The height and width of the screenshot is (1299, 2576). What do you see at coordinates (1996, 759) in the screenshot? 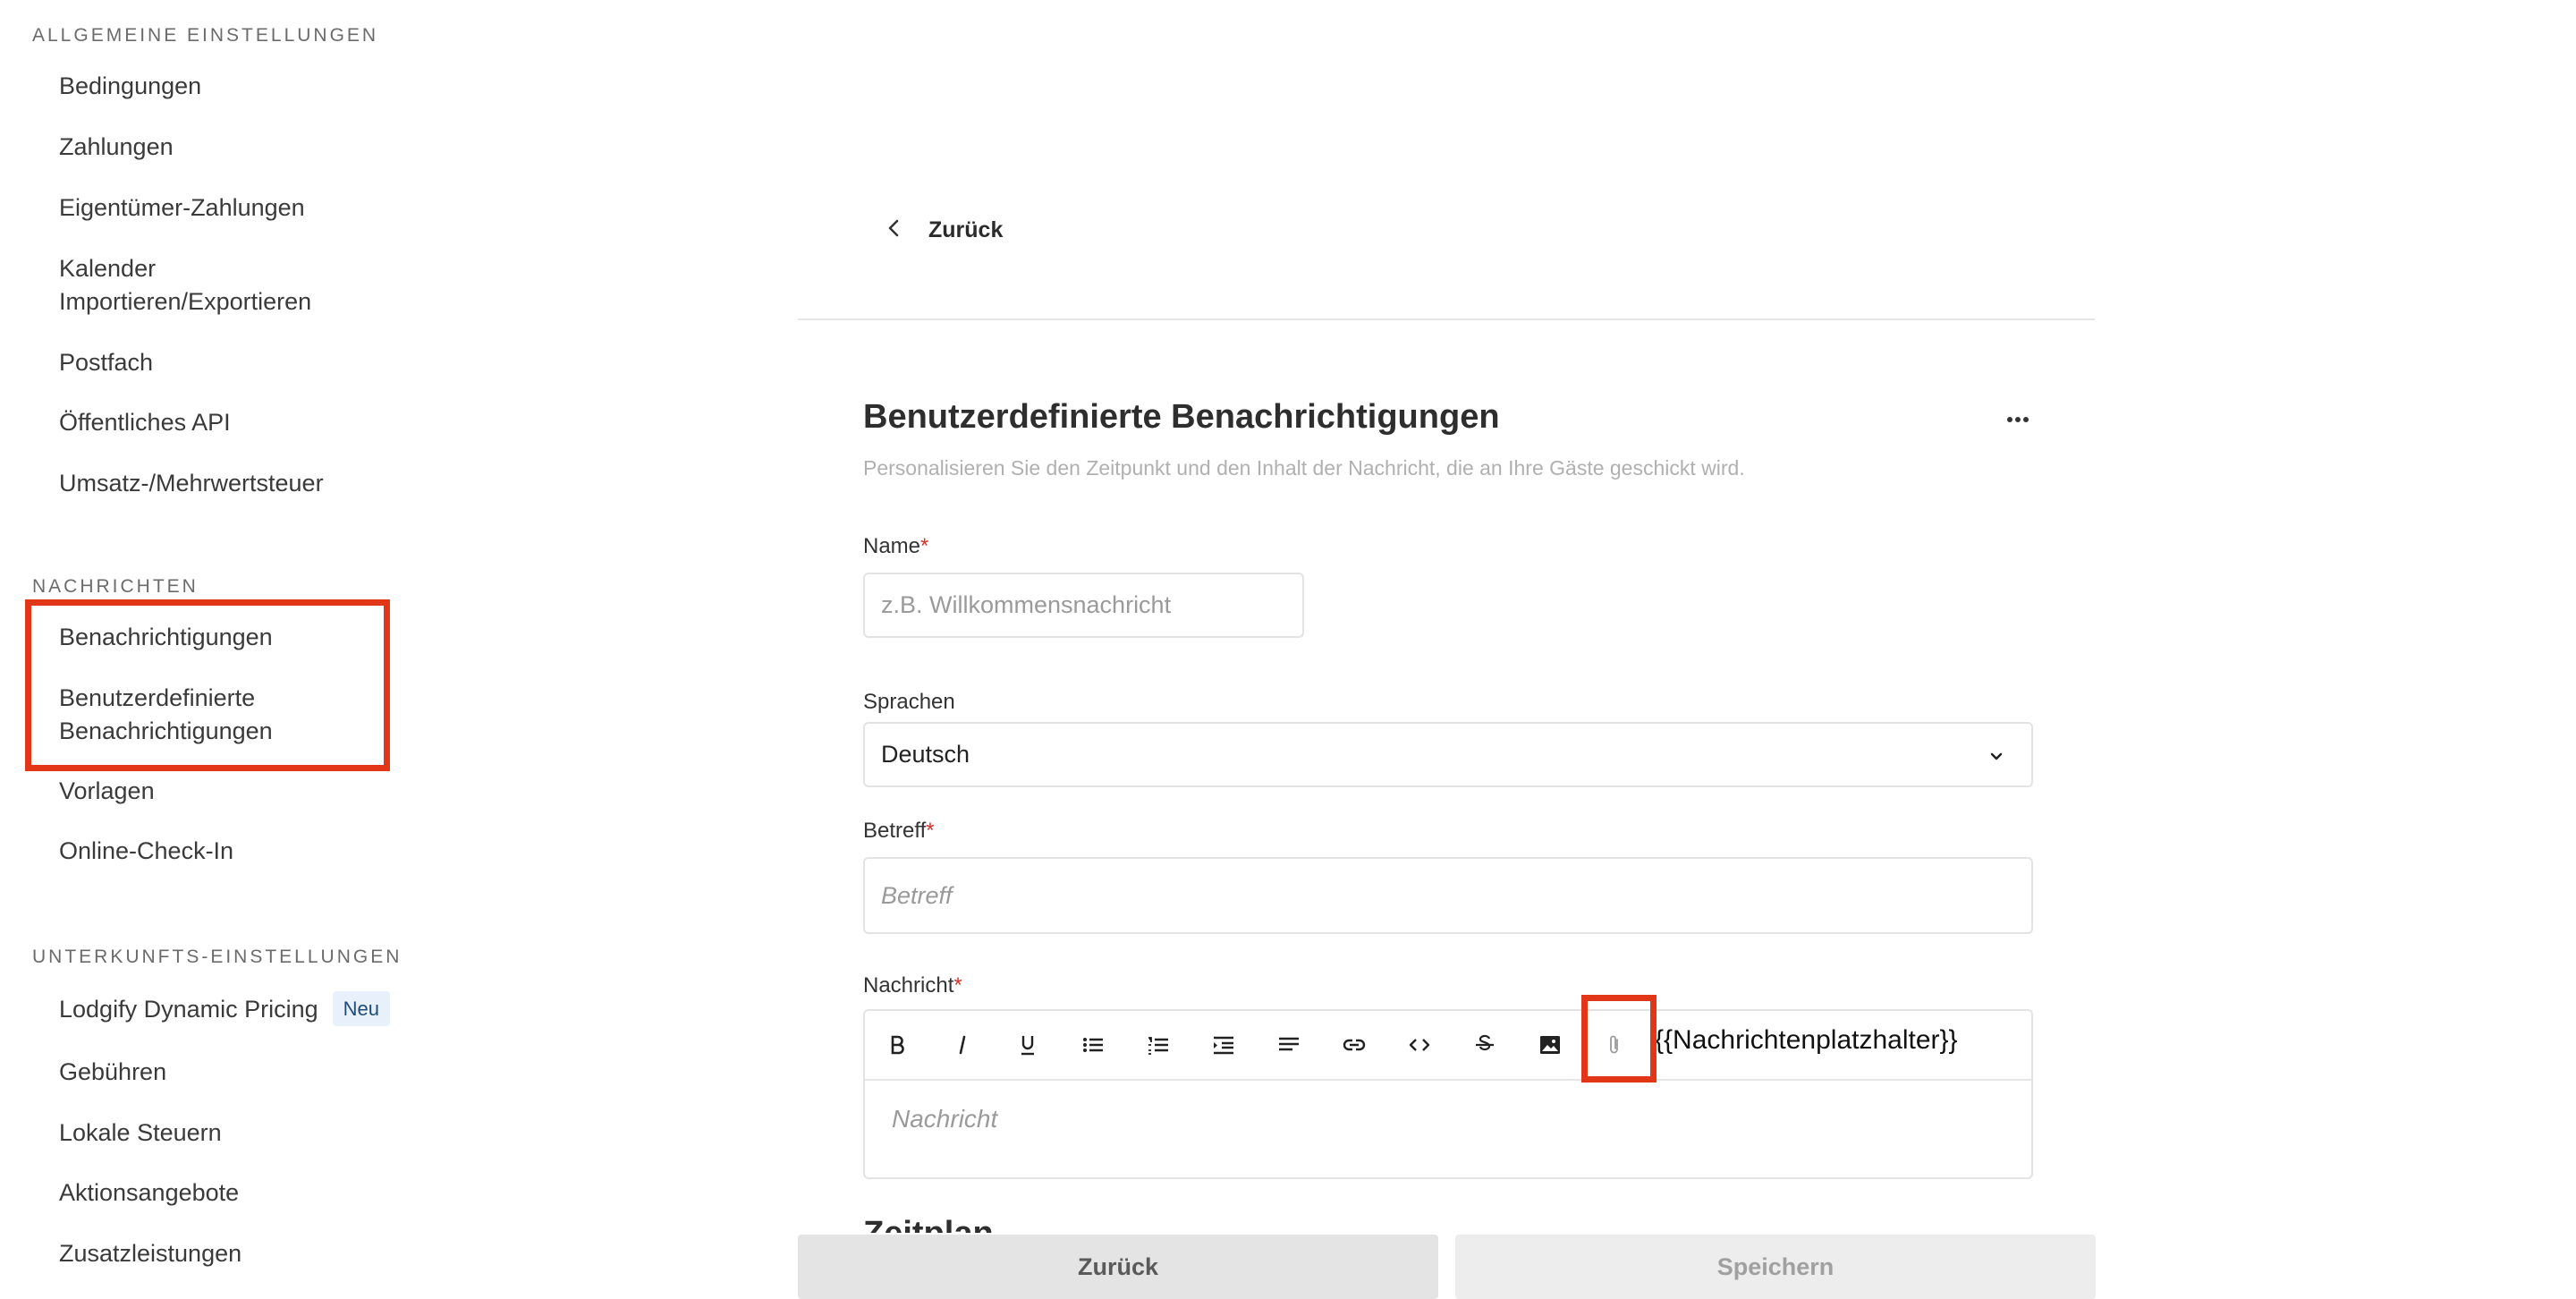
I see `chevron-down-icon` at bounding box center [1996, 759].